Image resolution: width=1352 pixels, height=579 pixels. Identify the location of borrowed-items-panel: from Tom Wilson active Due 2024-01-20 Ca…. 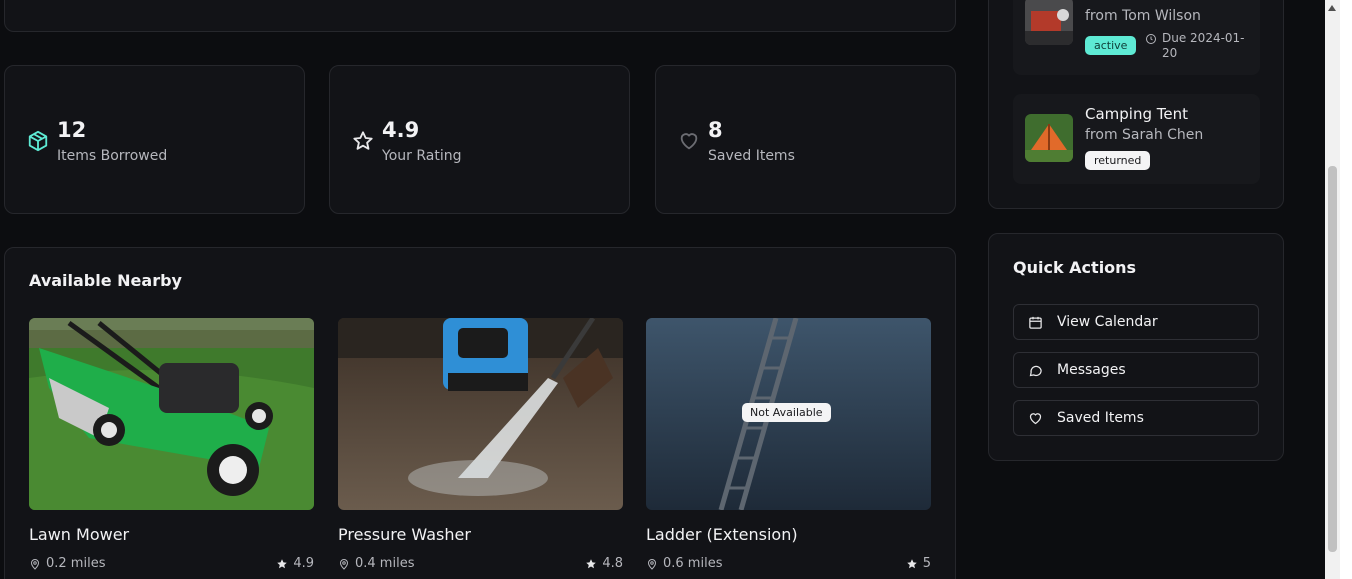
(1136, 104).